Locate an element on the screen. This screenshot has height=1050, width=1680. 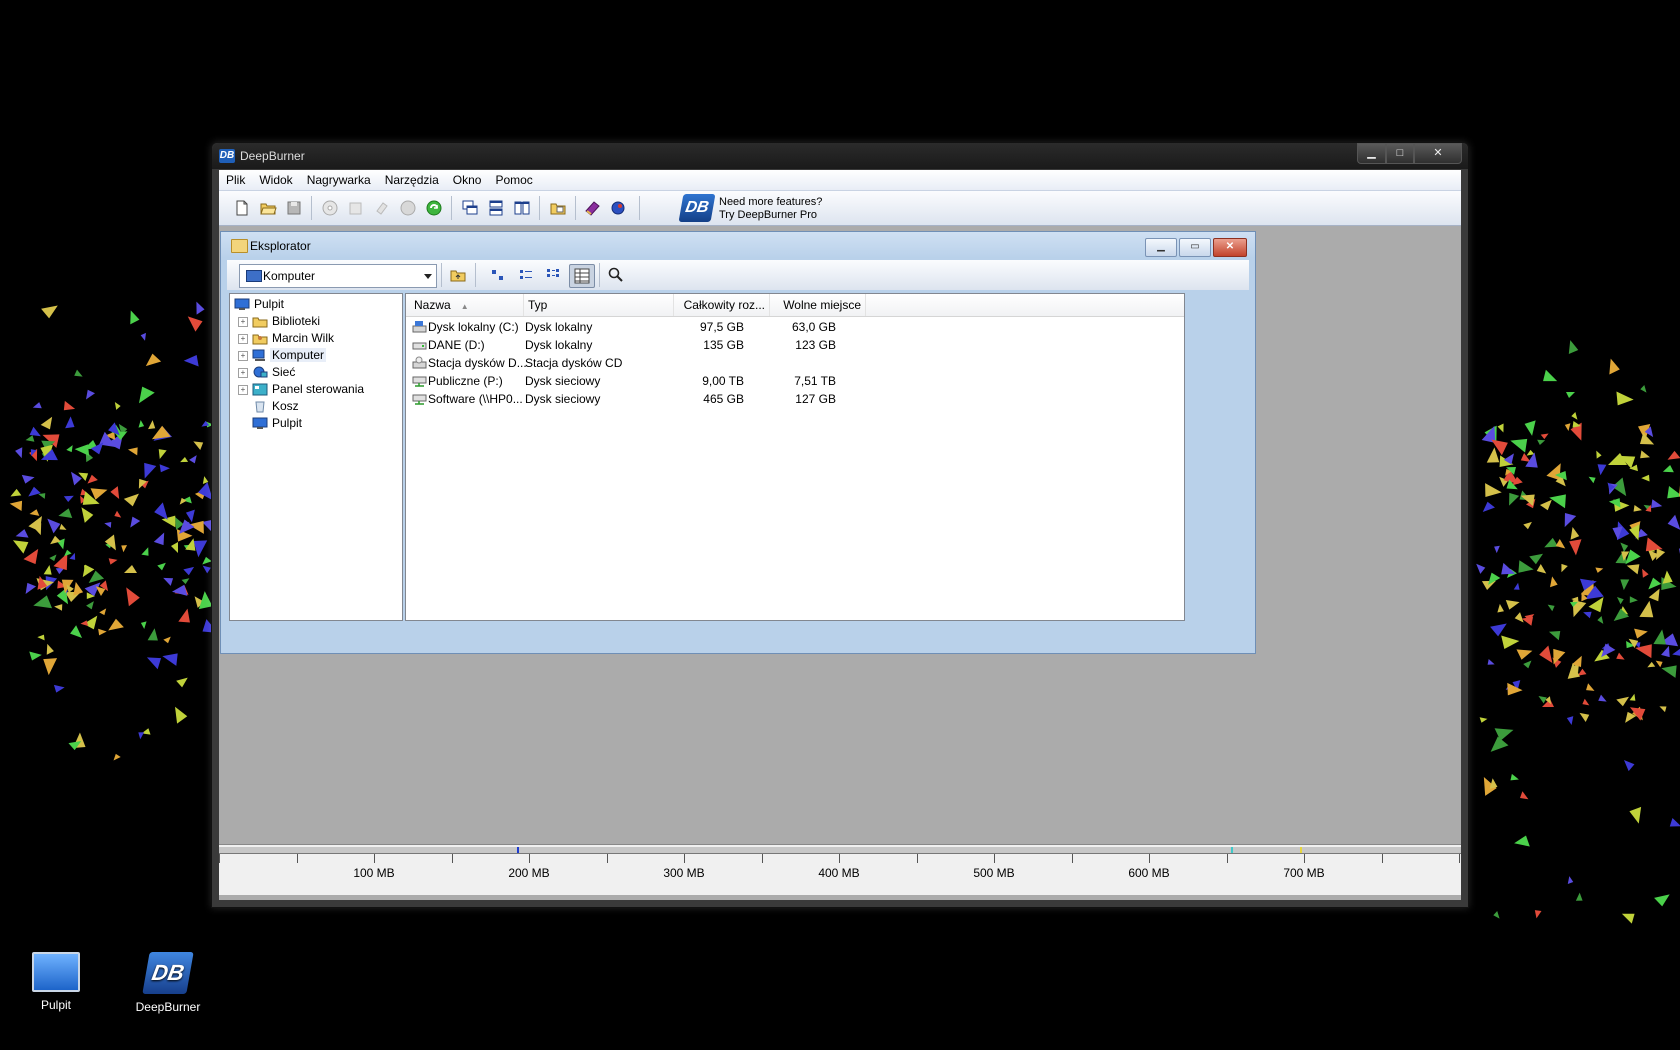
explorer-titlebar: Eksplorator ▁ ▭ ✕ is located at coordinates (738, 245).